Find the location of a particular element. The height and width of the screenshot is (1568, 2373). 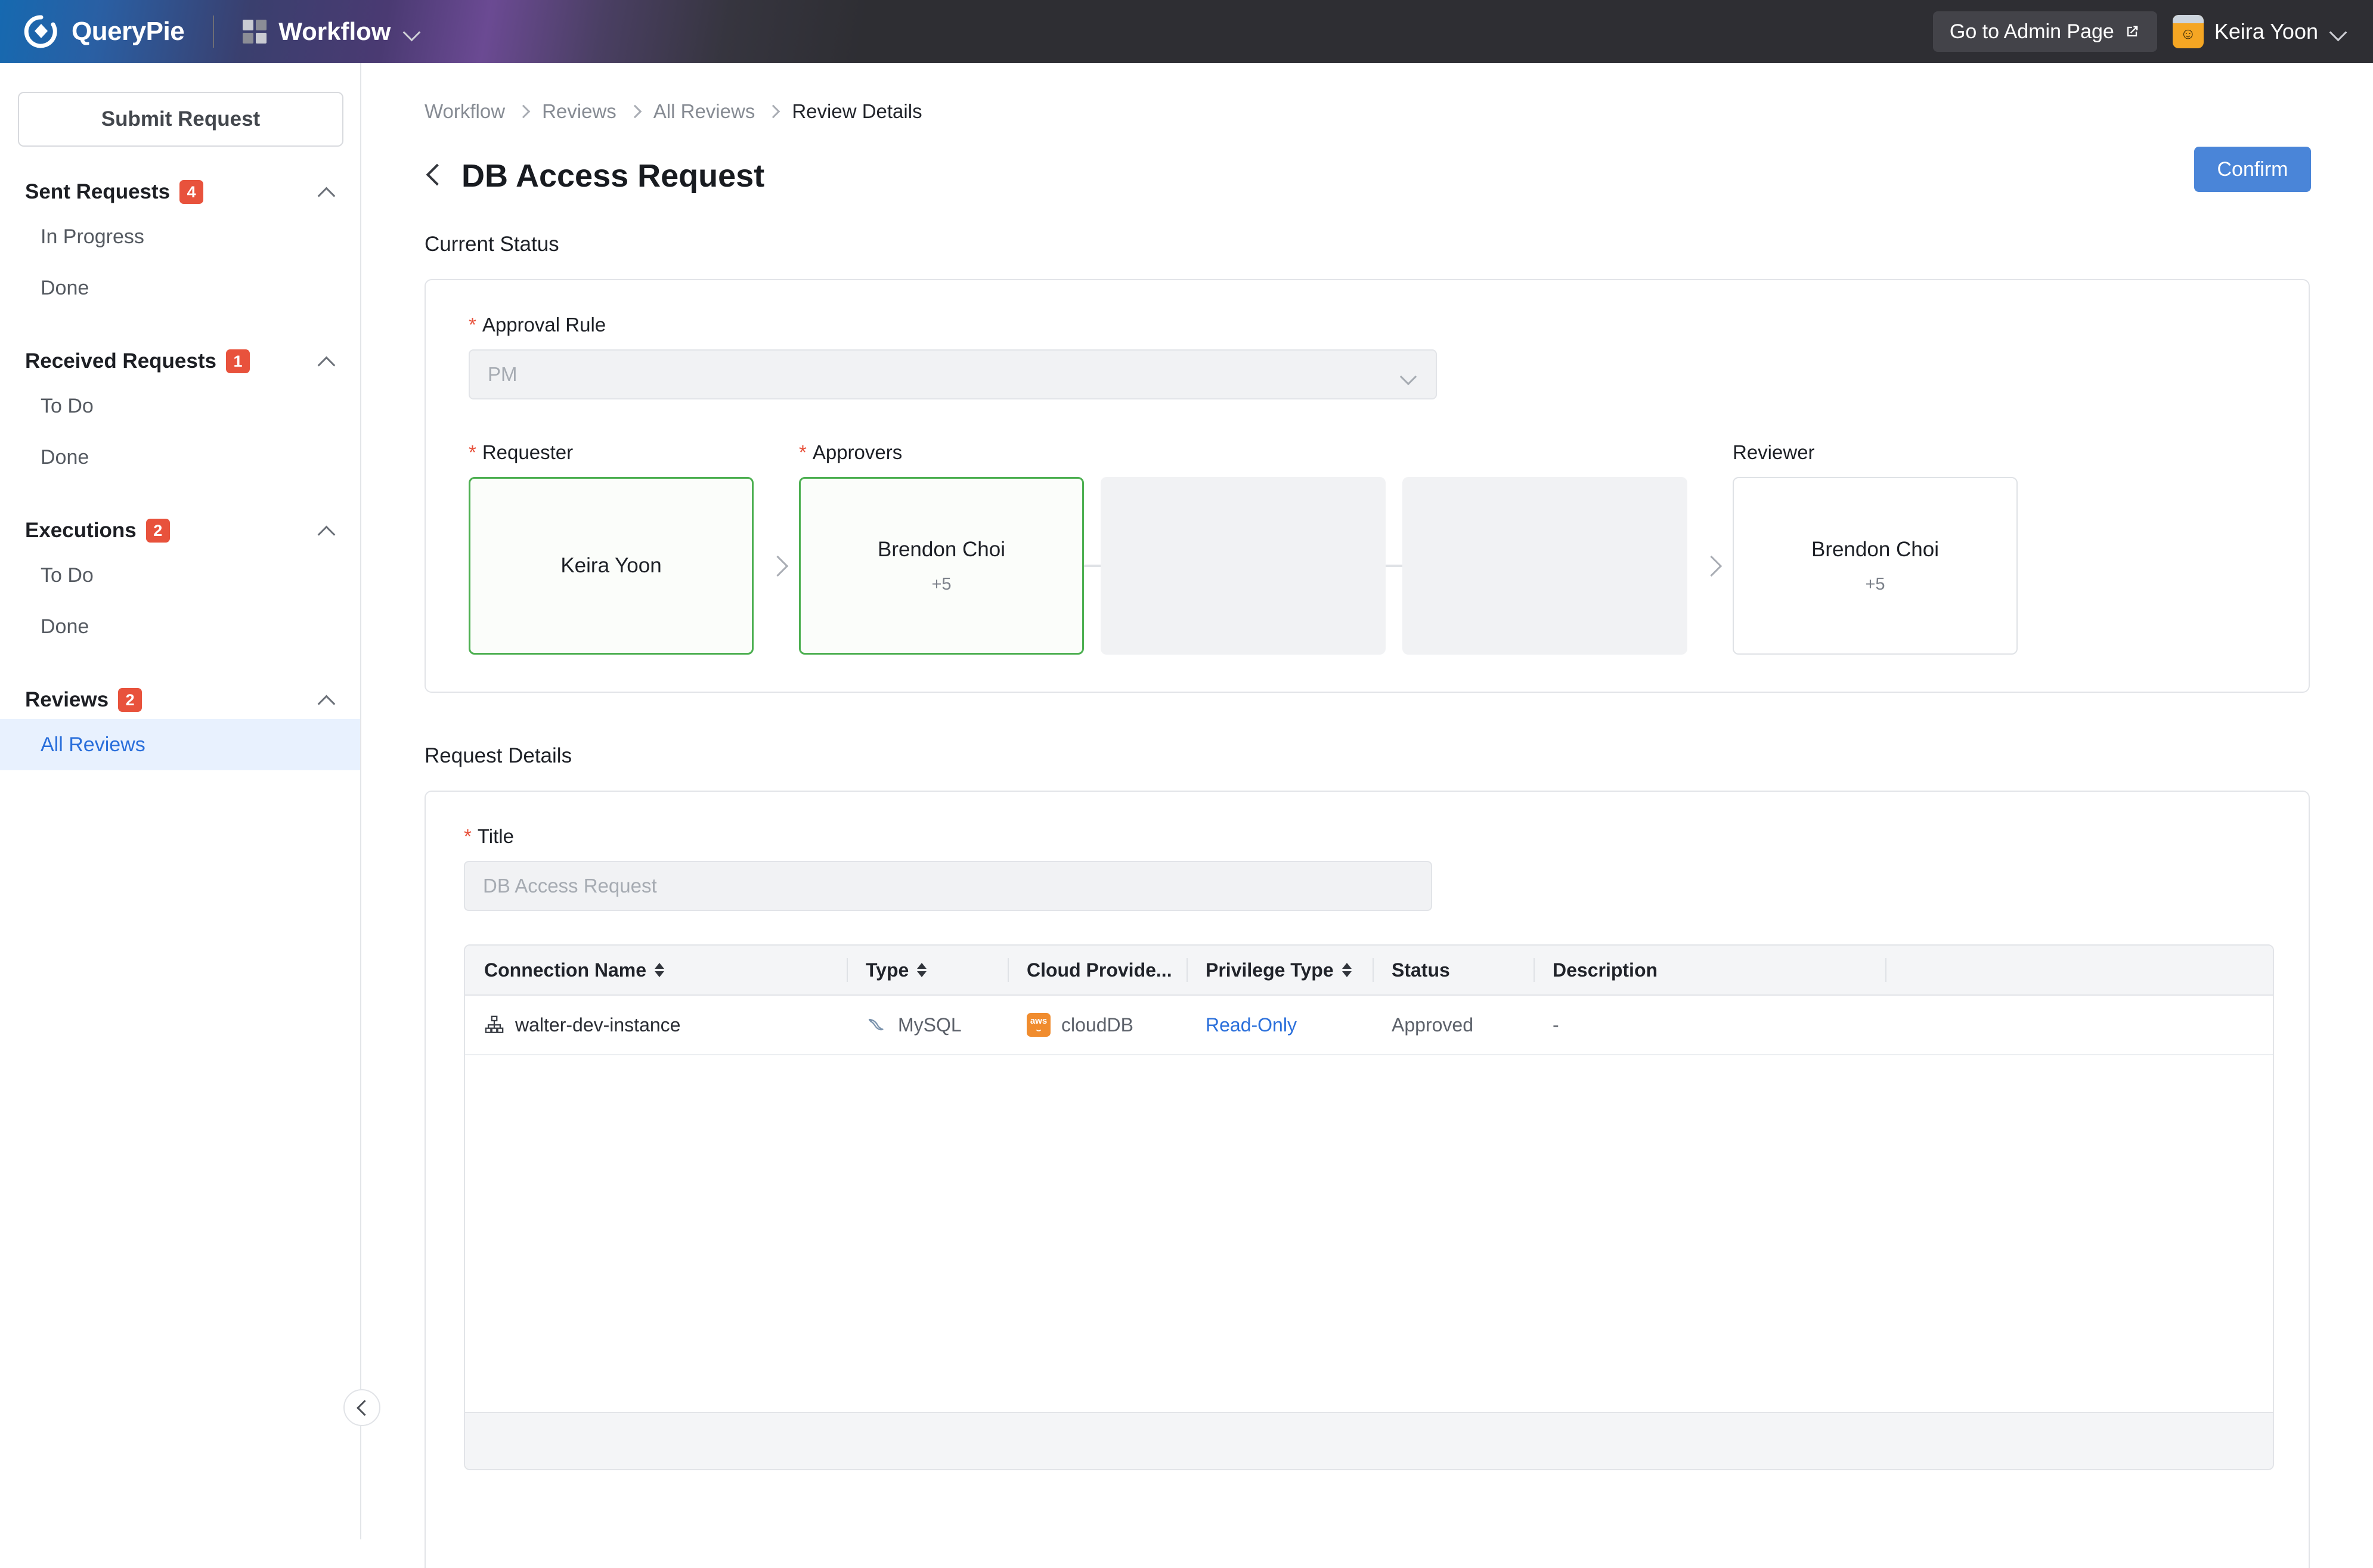

aws-icon: aws ⌣ is located at coordinates (1039, 1025).